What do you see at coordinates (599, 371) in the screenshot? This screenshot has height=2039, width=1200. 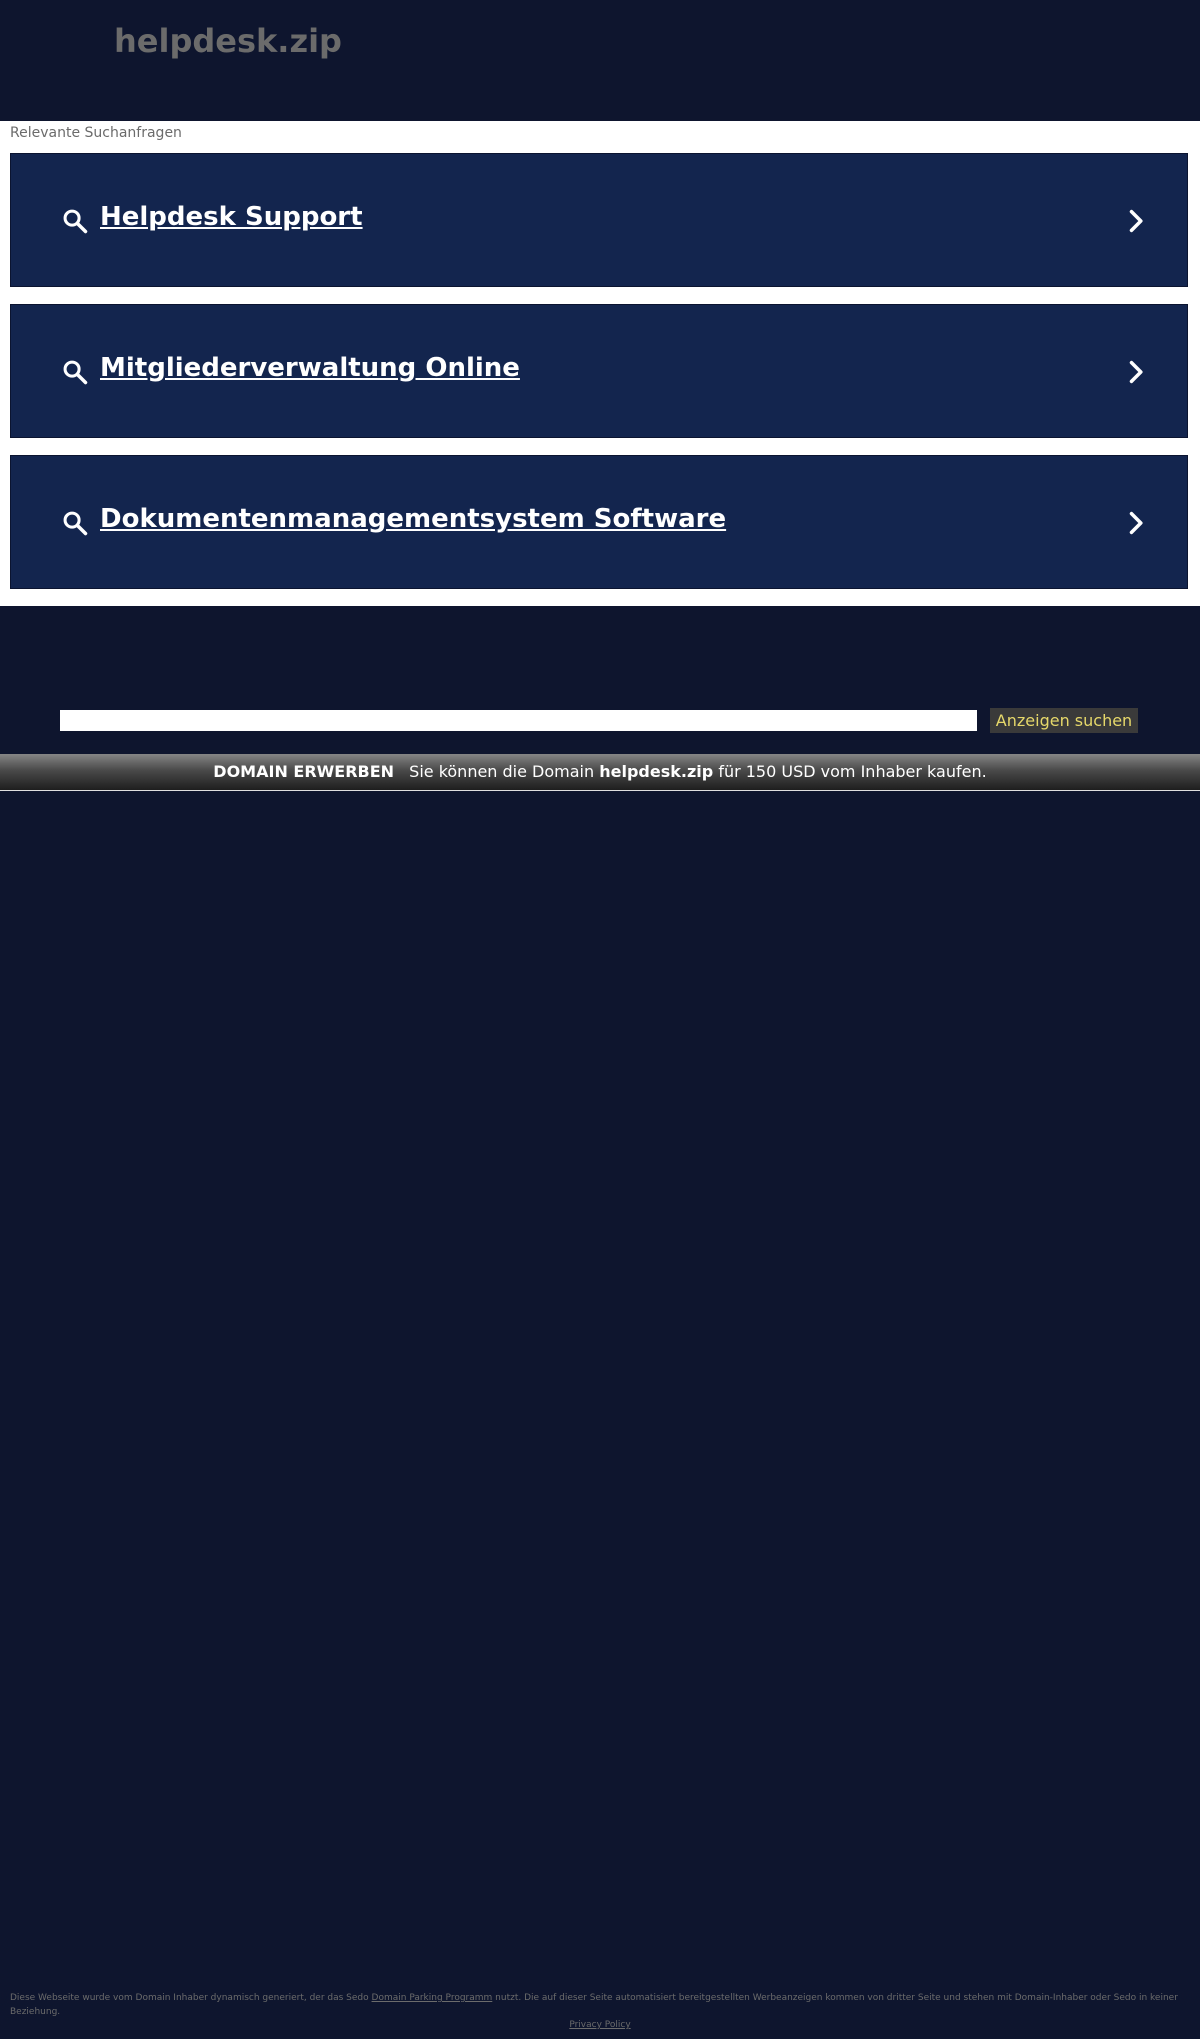 I see `search-result-link: Mitgliederverwaltung Online` at bounding box center [599, 371].